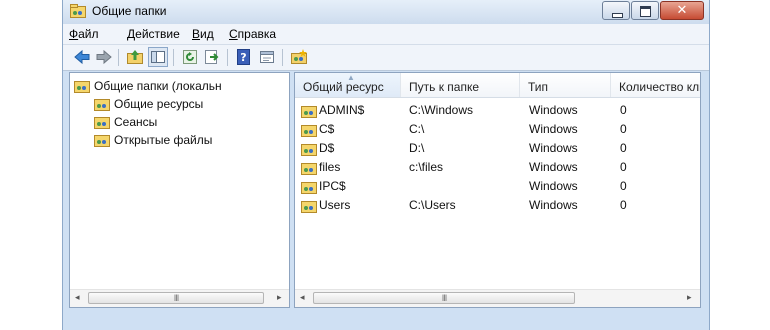 This screenshot has width=770, height=330. Describe the element at coordinates (386, 58) in the screenshot. I see `toolbar: ?` at that location.